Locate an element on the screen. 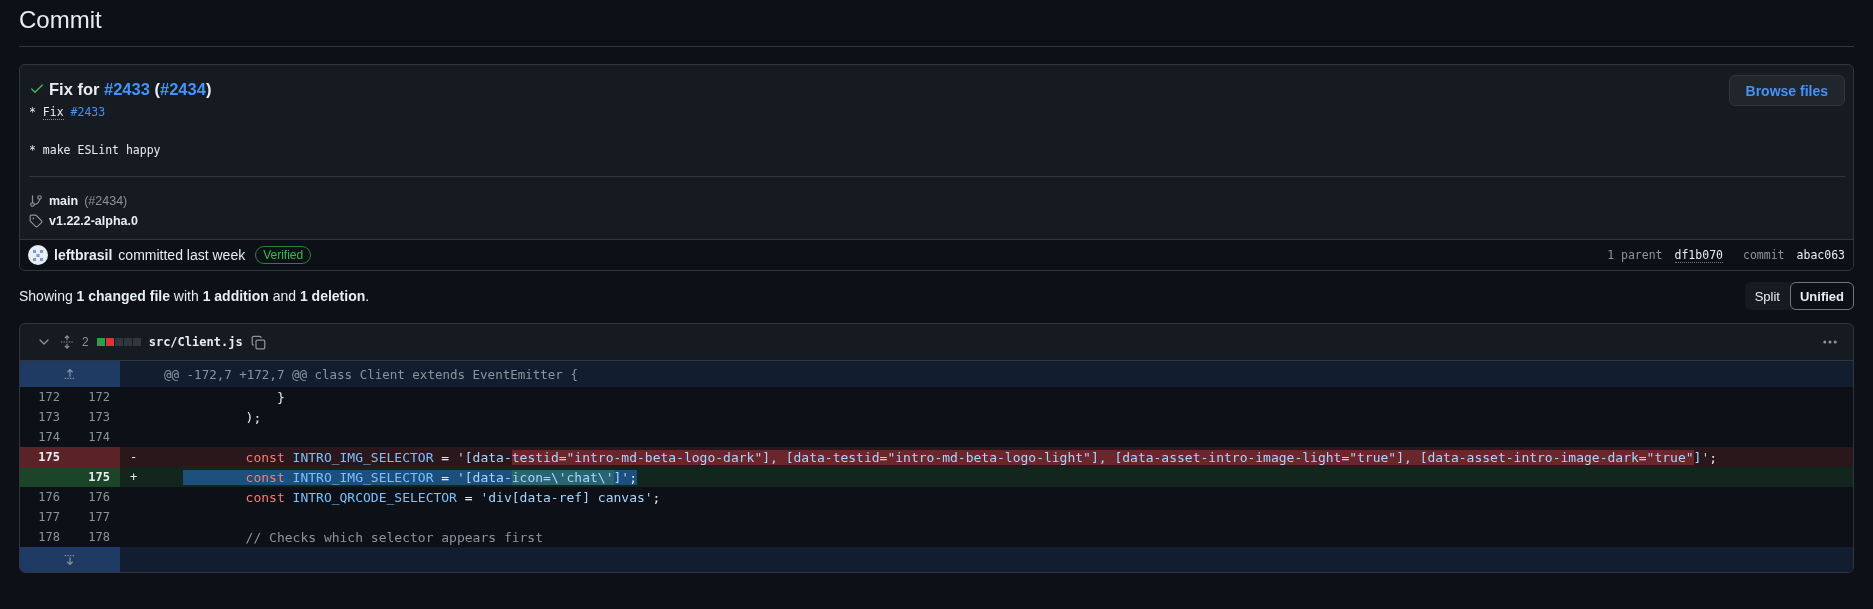  change-count: 2 is located at coordinates (85, 342).